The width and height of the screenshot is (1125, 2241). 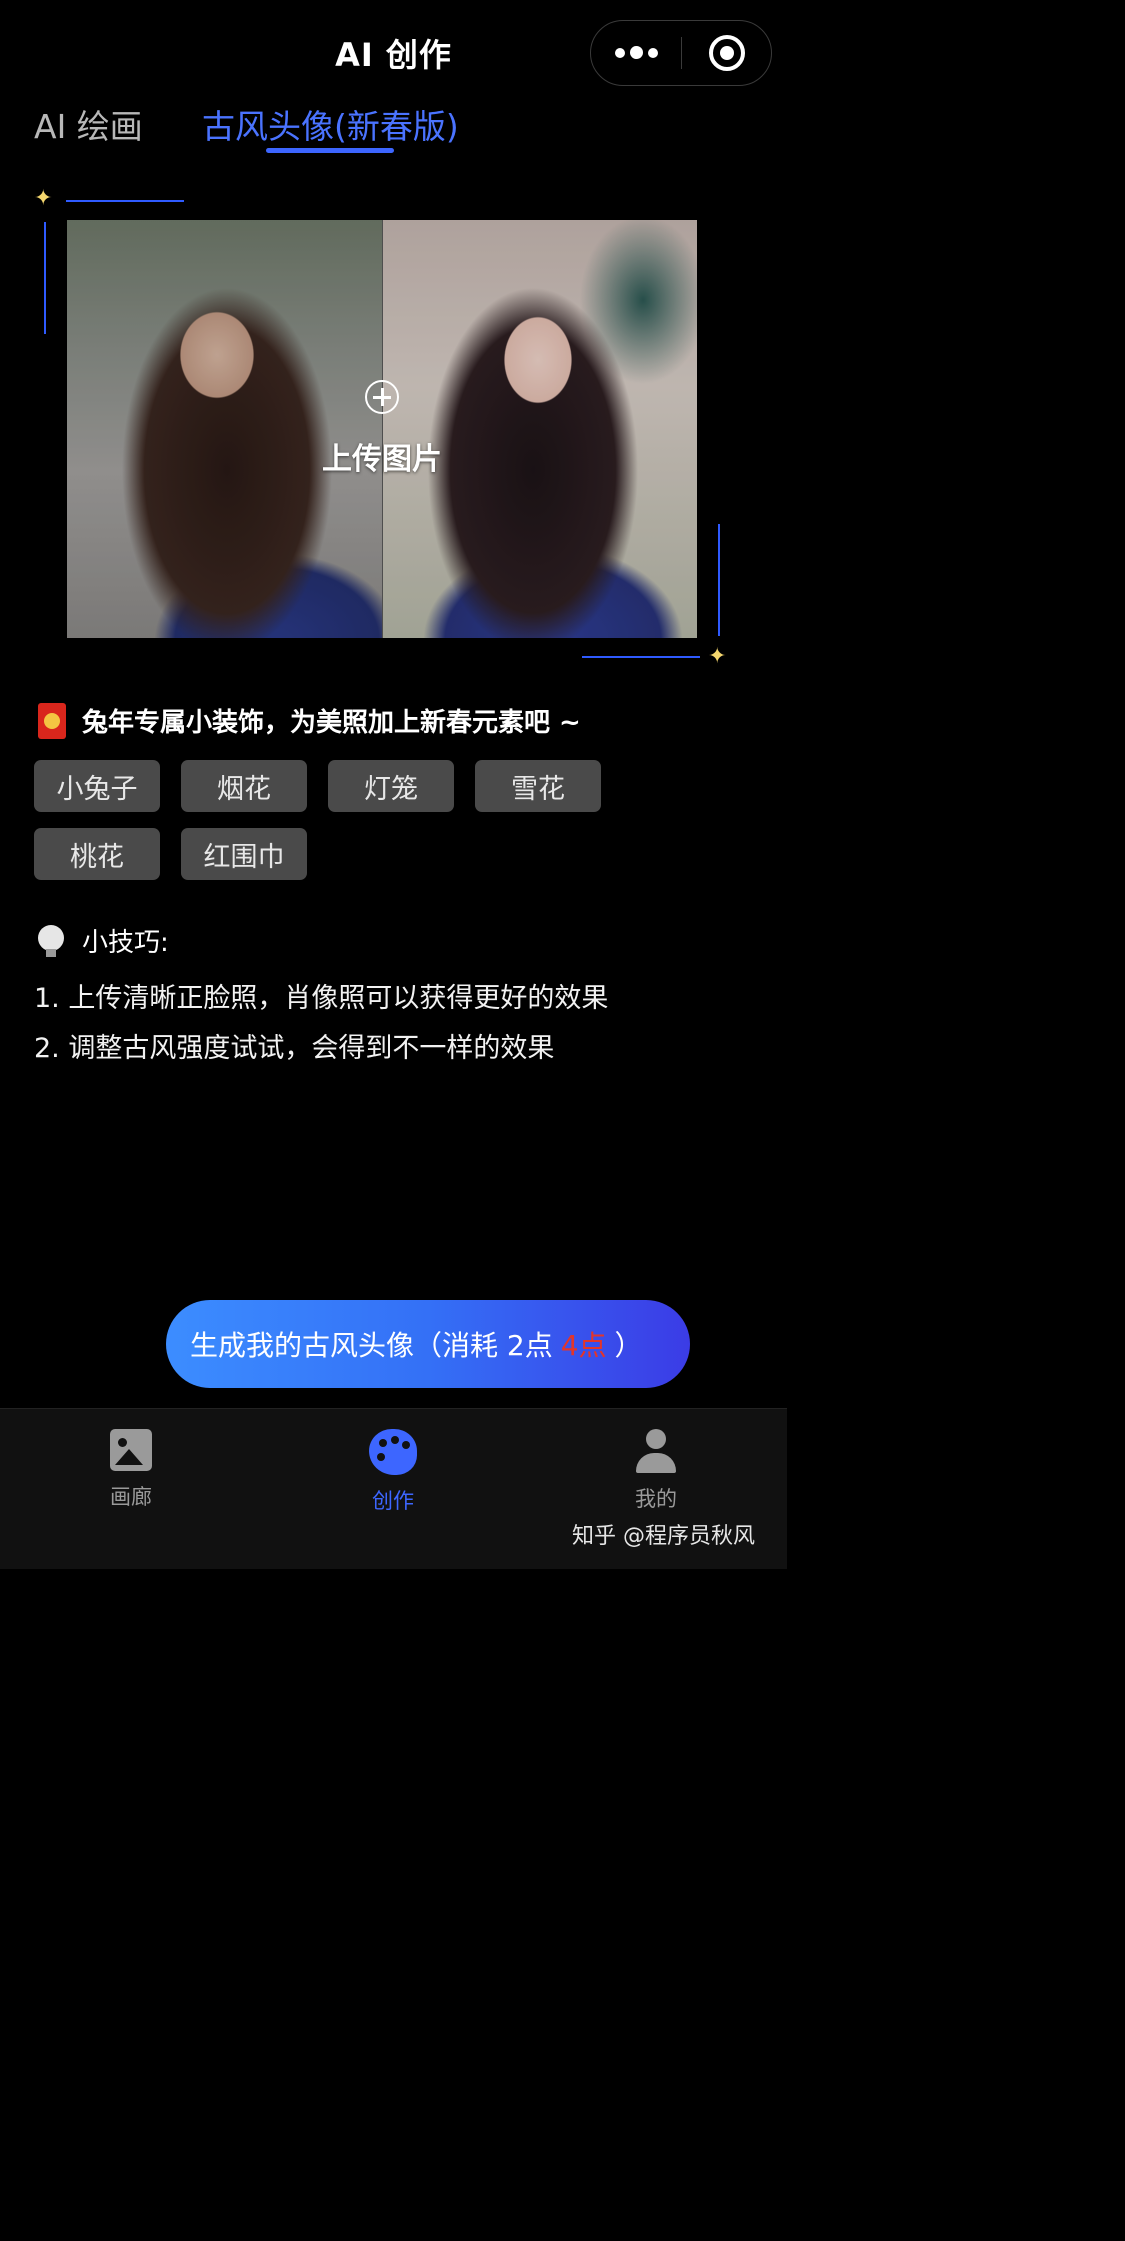 I want to click on generate-button-suffix: ）, so click(x=628, y=1345).